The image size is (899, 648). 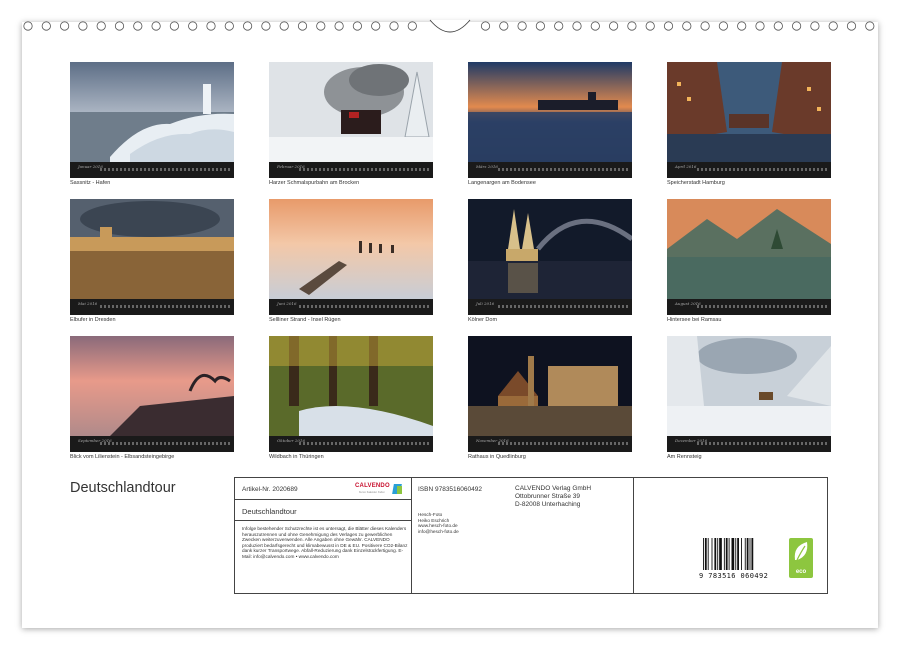 I want to click on photo-caption: Elbufer in Dresden, so click(x=93, y=320).